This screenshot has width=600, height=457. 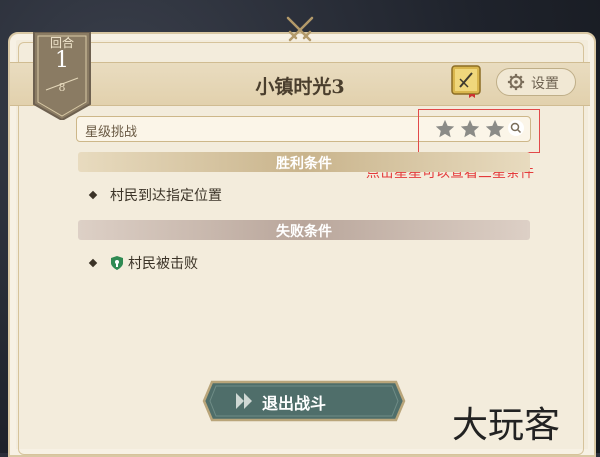 I want to click on crossed-swords-icon, so click(x=300, y=29).